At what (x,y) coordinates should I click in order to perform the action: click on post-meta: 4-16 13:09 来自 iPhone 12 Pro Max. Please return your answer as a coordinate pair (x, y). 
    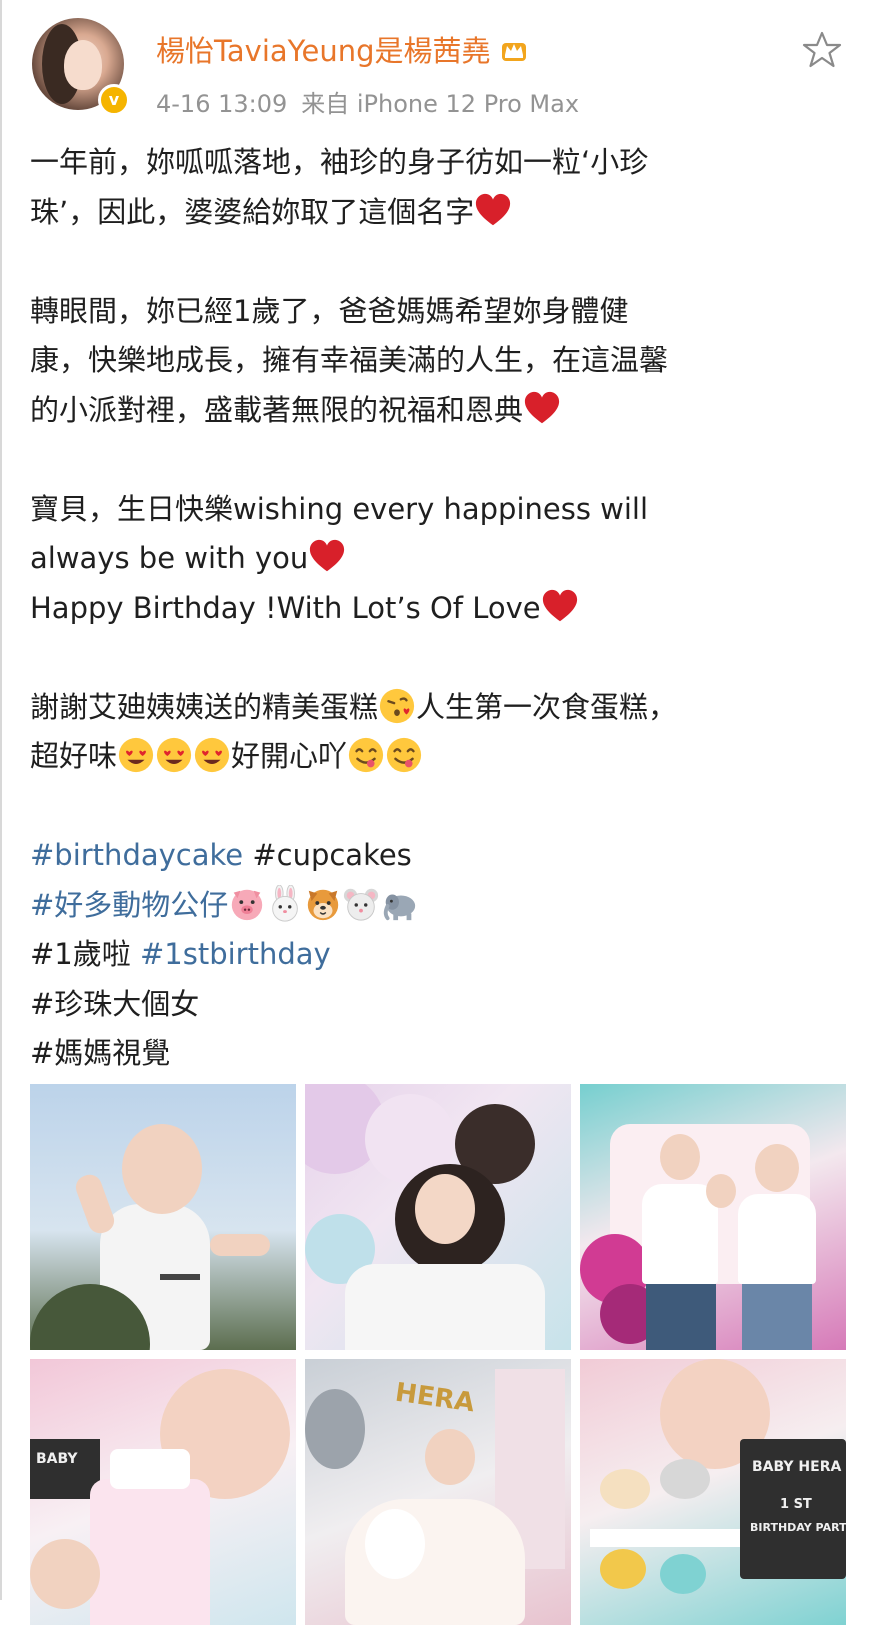
    Looking at the image, I should click on (367, 101).